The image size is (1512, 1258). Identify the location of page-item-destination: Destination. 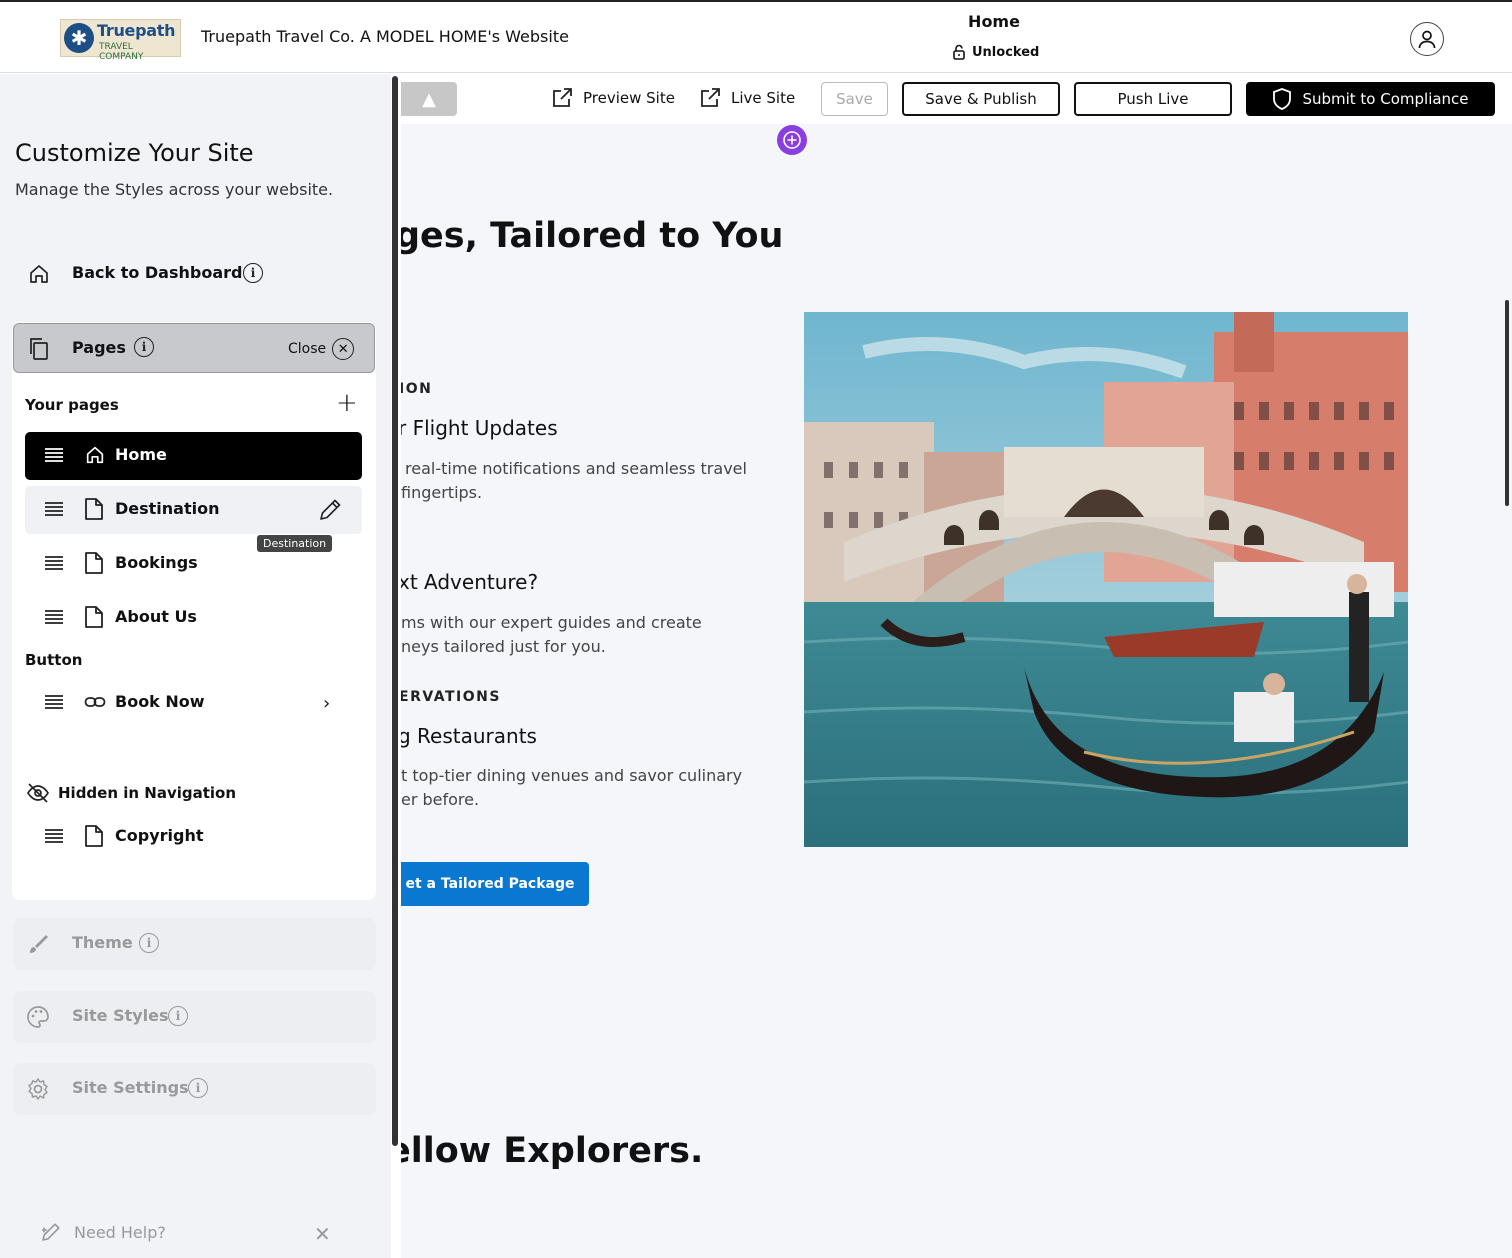
(193, 510).